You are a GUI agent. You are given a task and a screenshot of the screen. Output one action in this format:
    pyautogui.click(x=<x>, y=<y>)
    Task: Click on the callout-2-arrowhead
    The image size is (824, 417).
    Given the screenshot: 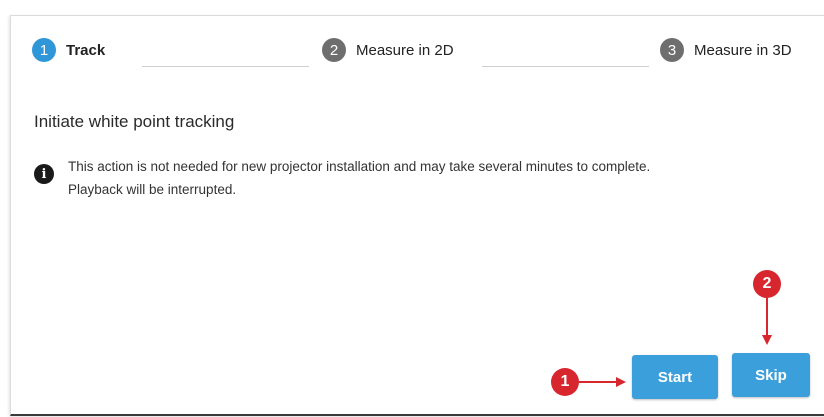 What is the action you would take?
    pyautogui.click(x=767, y=340)
    